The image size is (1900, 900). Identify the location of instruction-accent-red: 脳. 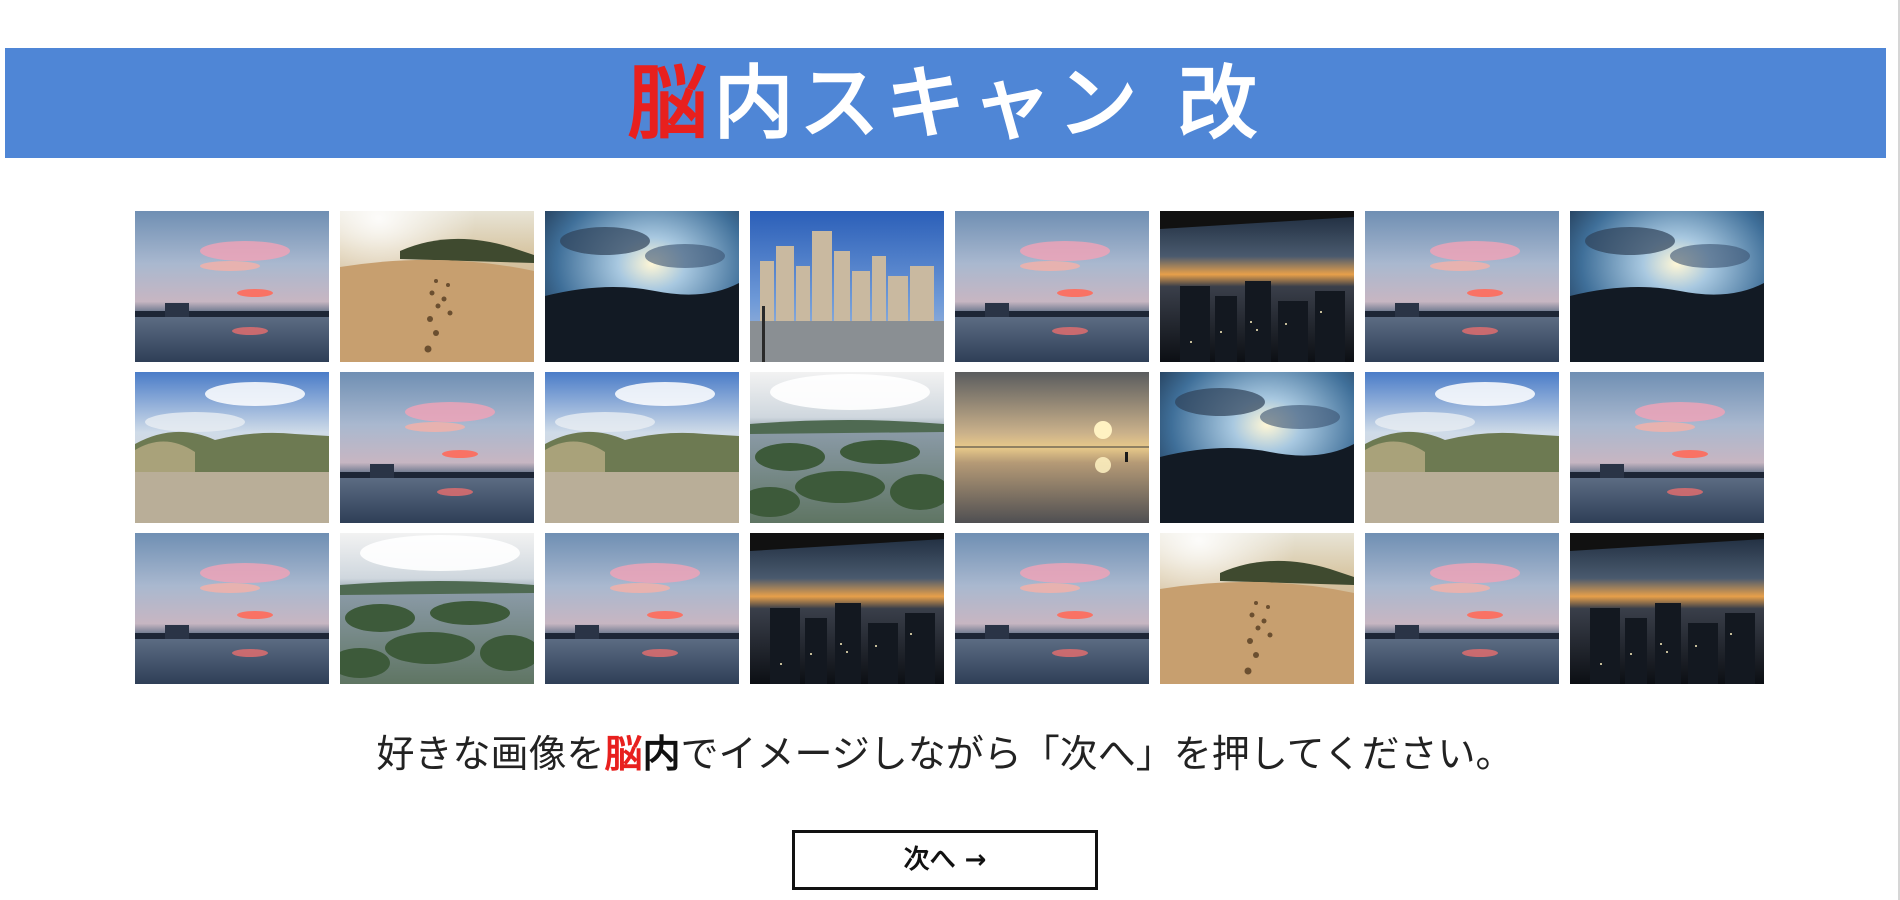
(623, 754).